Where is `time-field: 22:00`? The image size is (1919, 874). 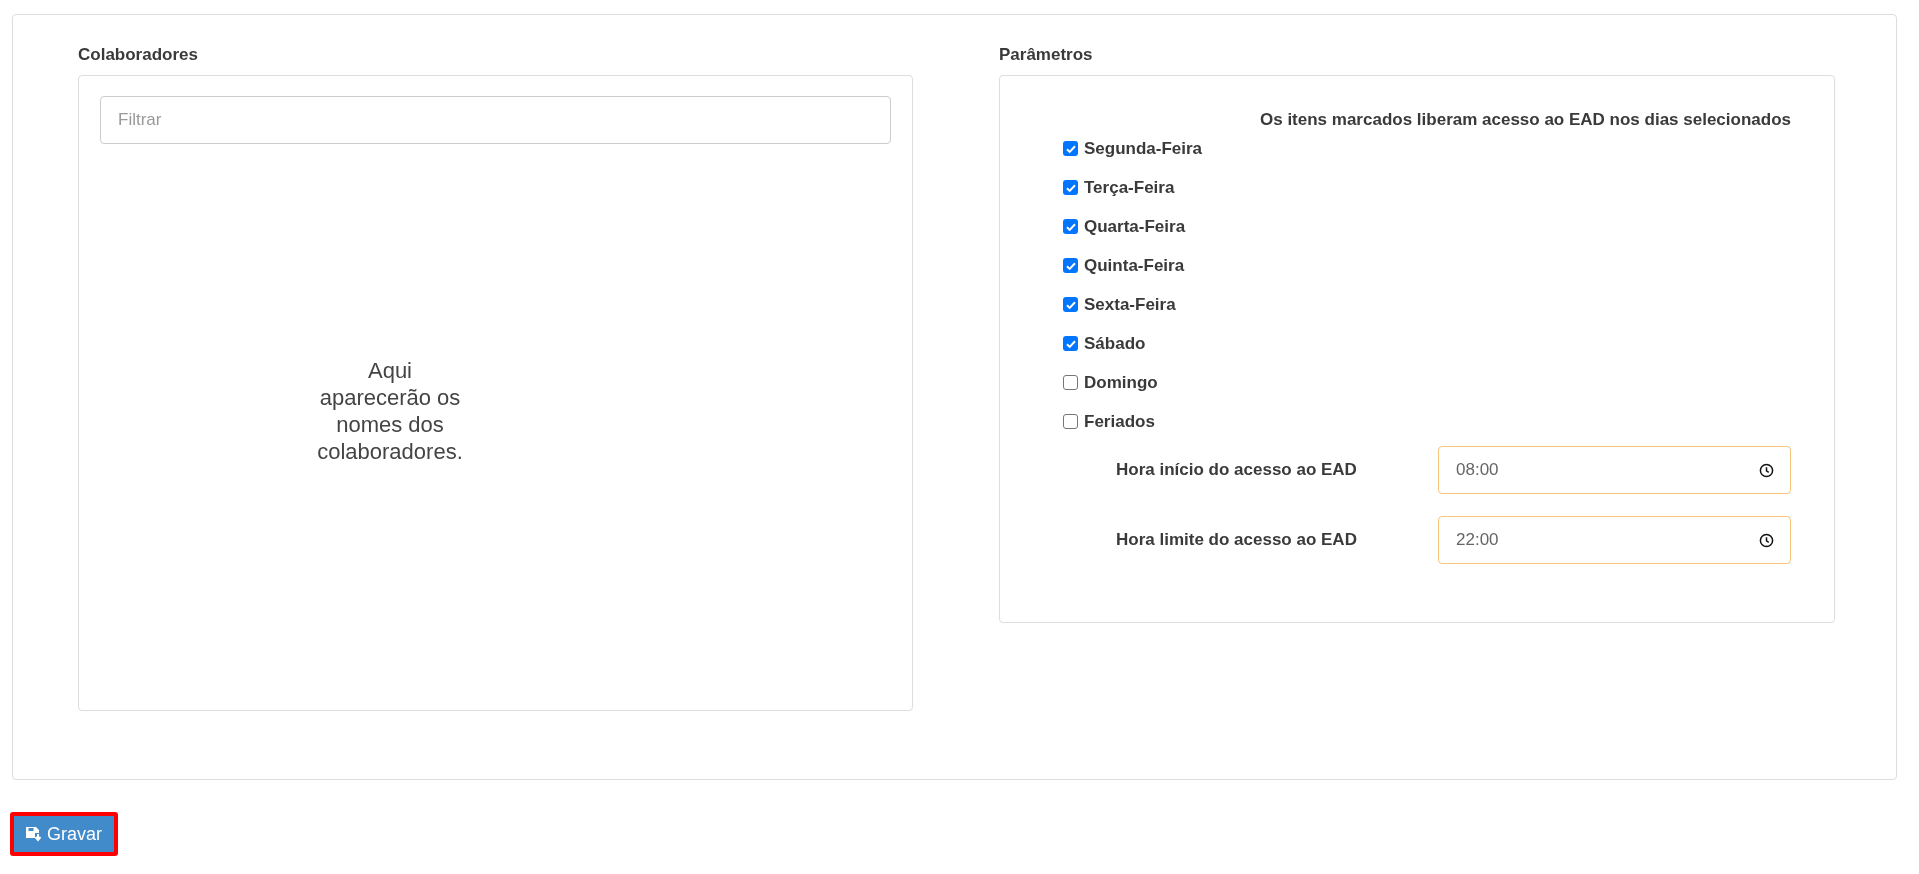 time-field: 22:00 is located at coordinates (1614, 540).